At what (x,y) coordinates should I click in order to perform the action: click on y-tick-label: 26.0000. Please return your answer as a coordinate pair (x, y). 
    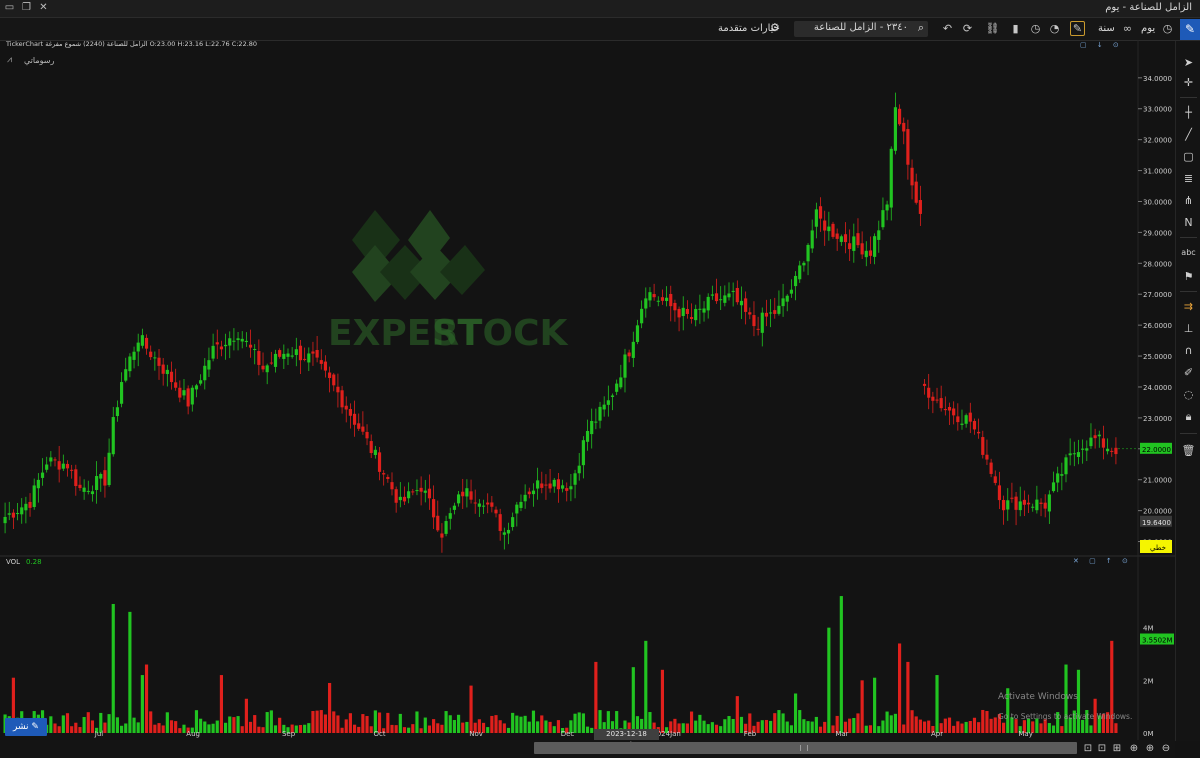
    Looking at the image, I should click on (1157, 326).